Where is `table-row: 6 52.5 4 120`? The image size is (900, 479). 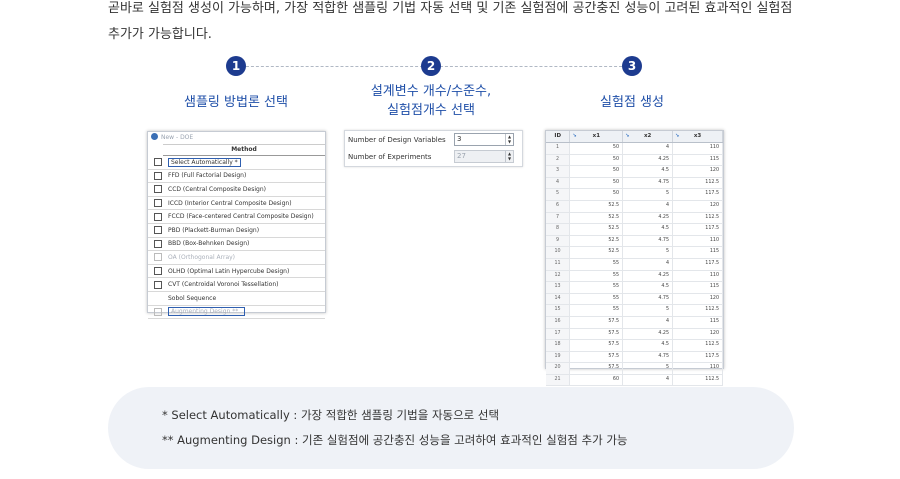 table-row: 6 52.5 4 120 is located at coordinates (634, 206).